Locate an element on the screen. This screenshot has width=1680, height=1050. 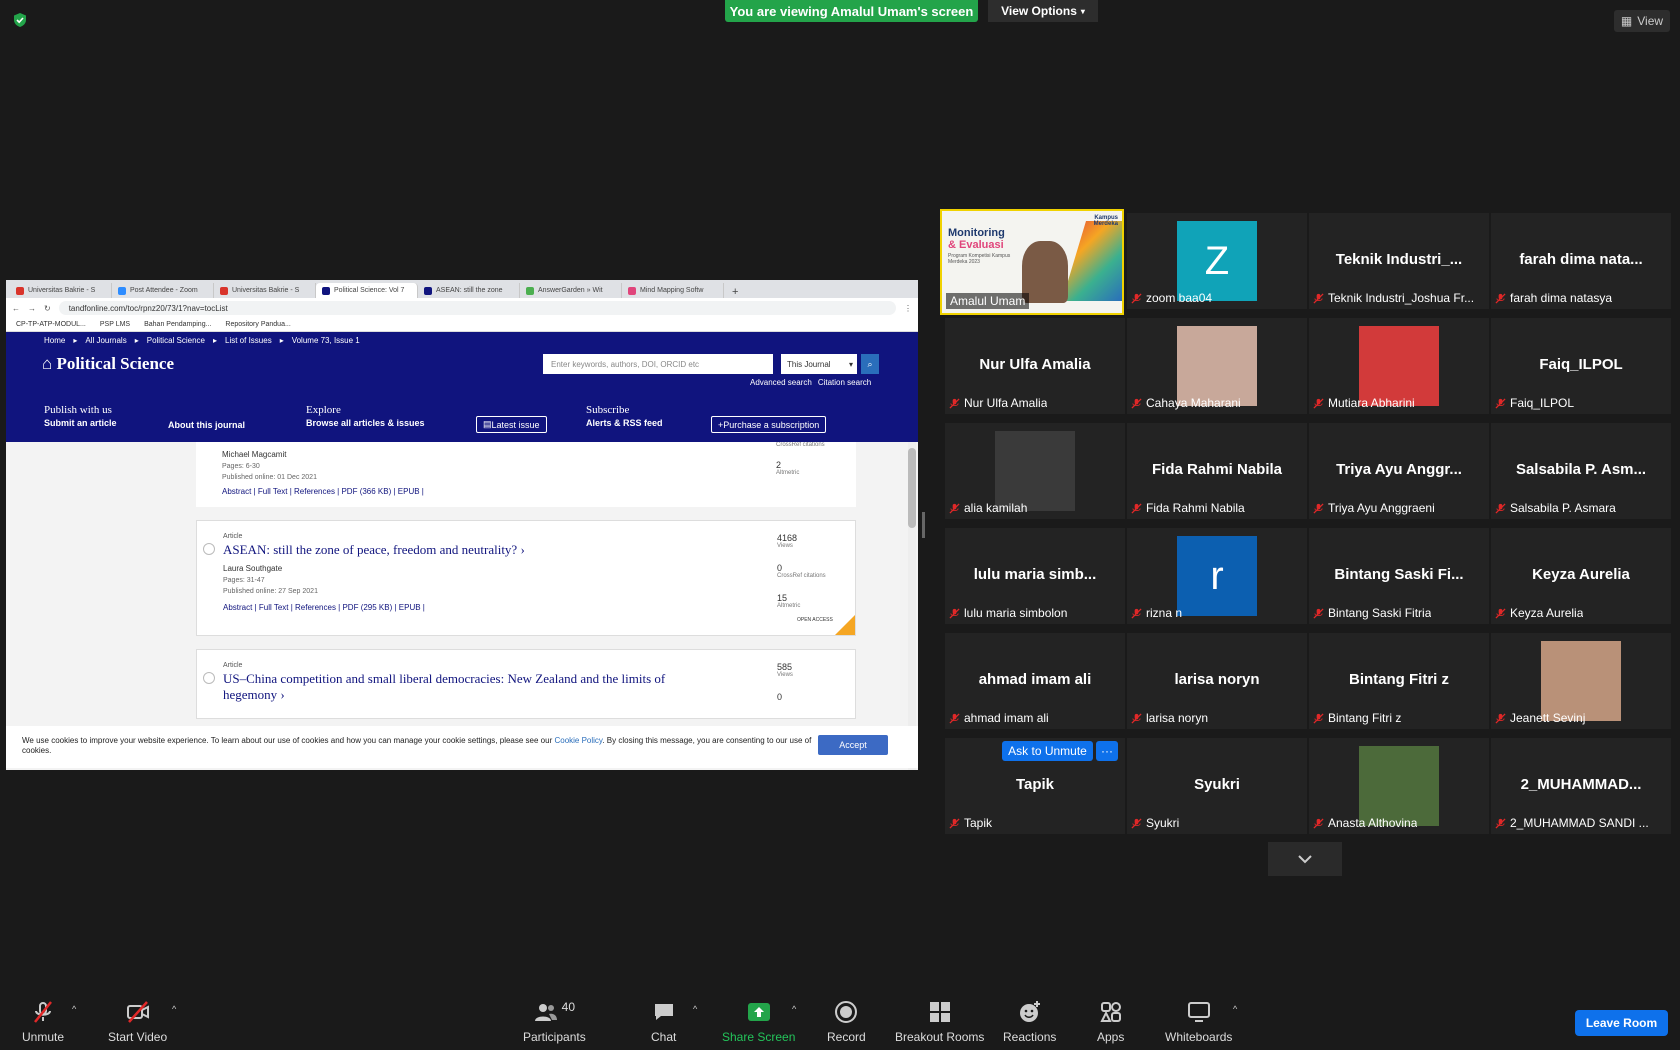
view-options-label: View Options is located at coordinates (1039, 11).